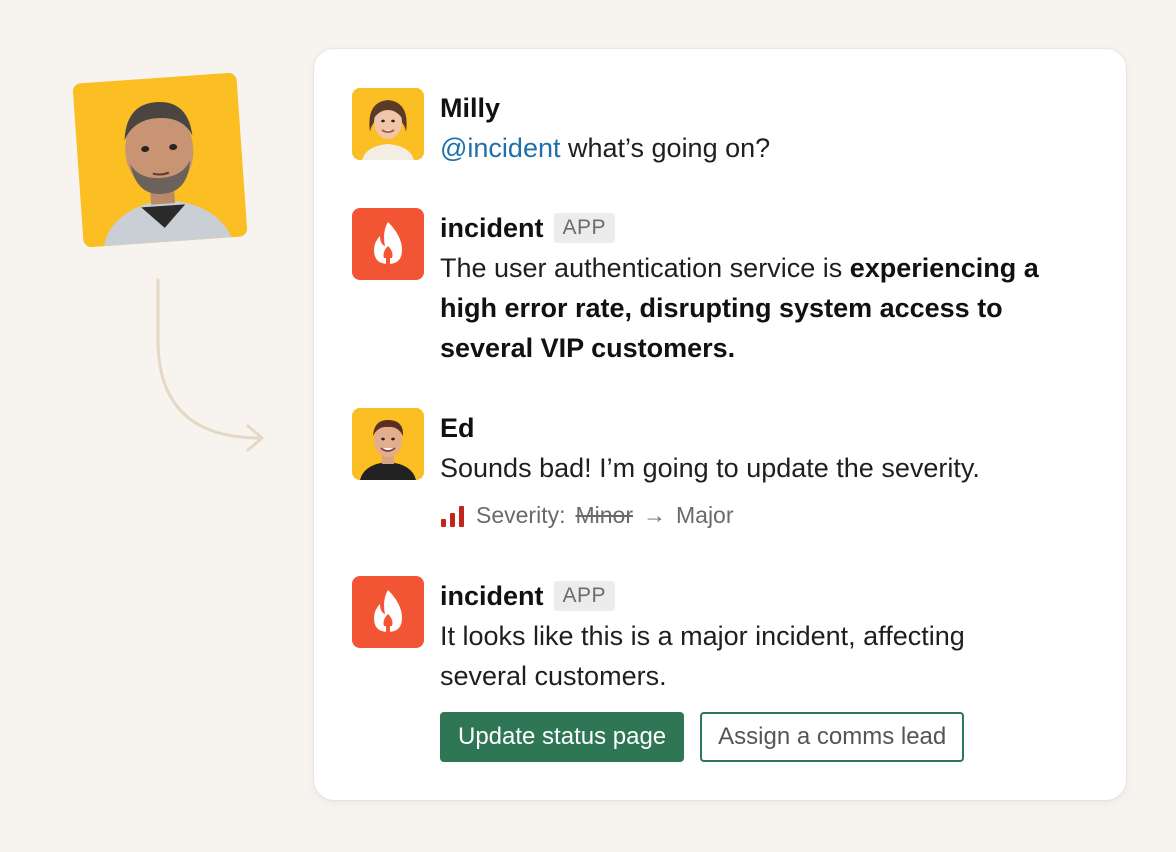  Describe the element at coordinates (604, 515) in the screenshot. I see `severity-old: Minor` at that location.